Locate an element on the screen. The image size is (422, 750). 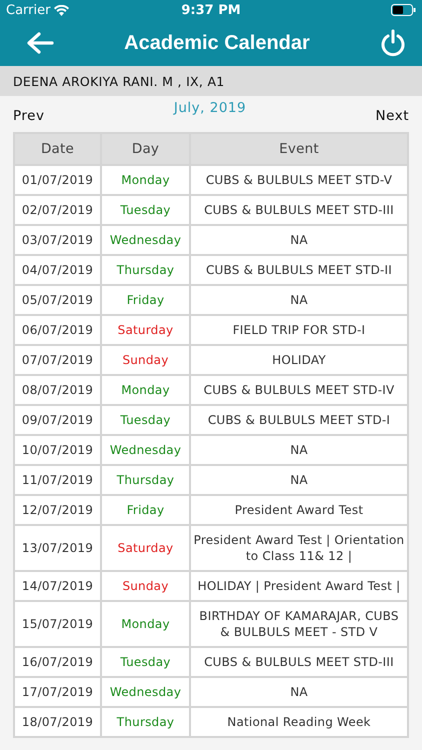
date-cell: 14/07/2019 is located at coordinates (57, 586).